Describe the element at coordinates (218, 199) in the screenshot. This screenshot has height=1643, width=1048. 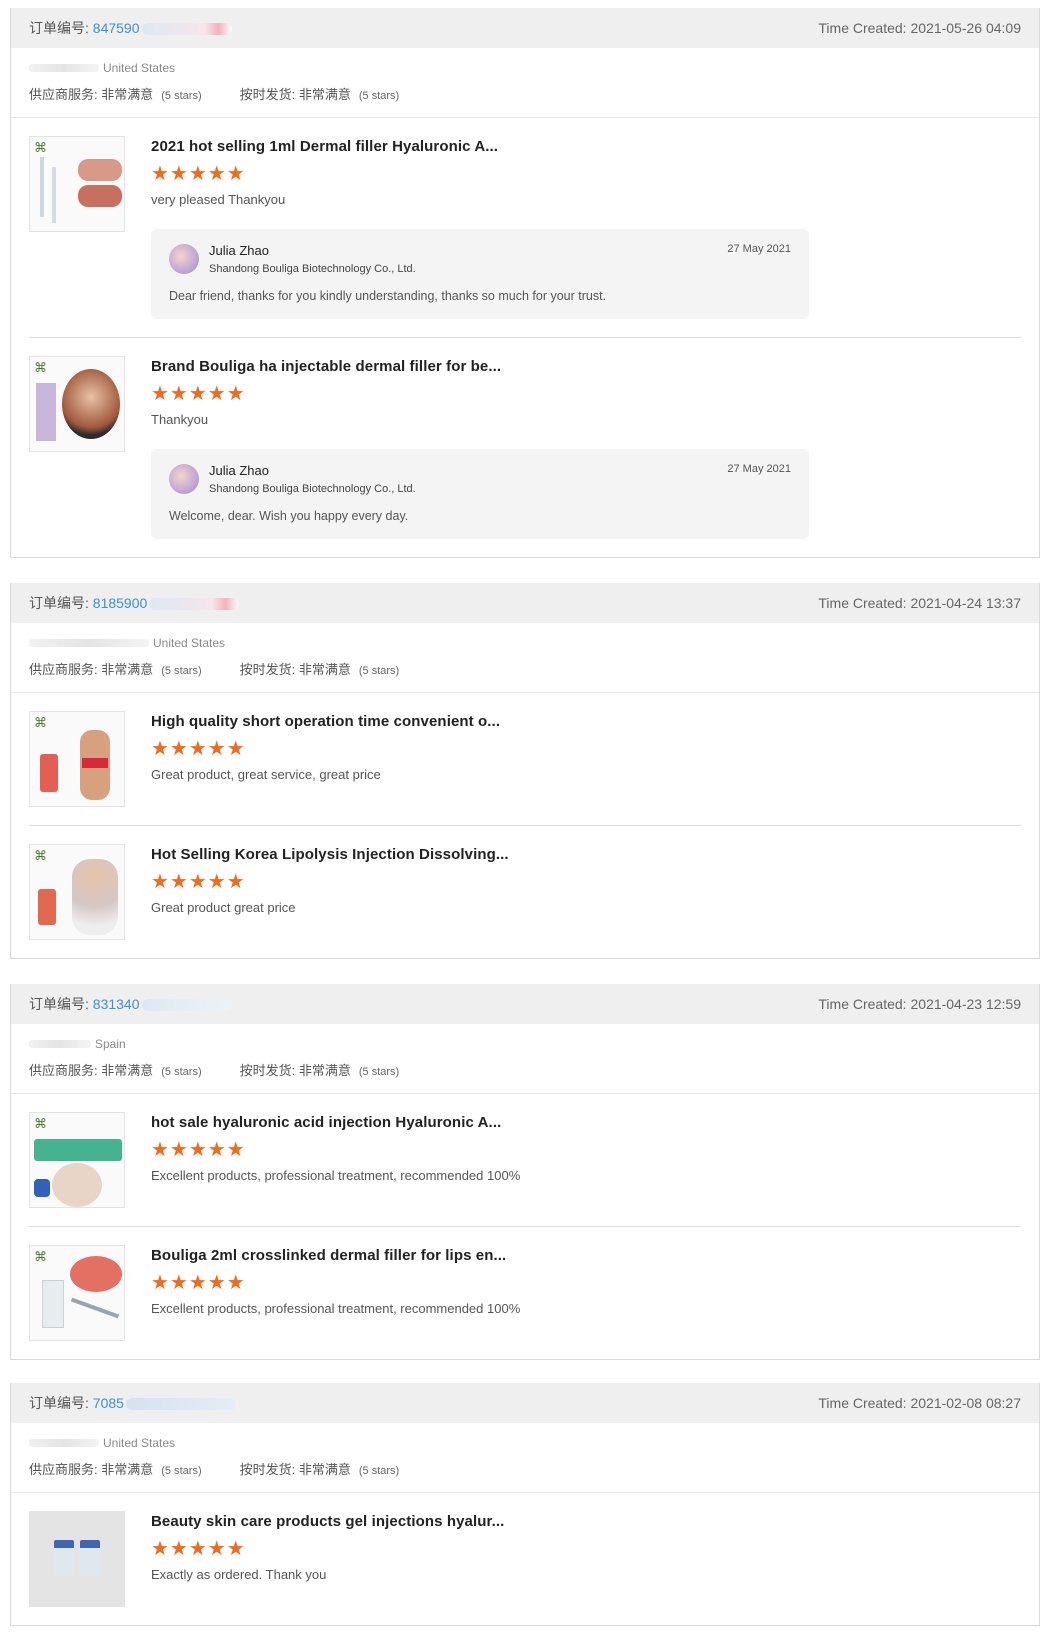
I see `review-comment: very pleased Thankyou` at that location.